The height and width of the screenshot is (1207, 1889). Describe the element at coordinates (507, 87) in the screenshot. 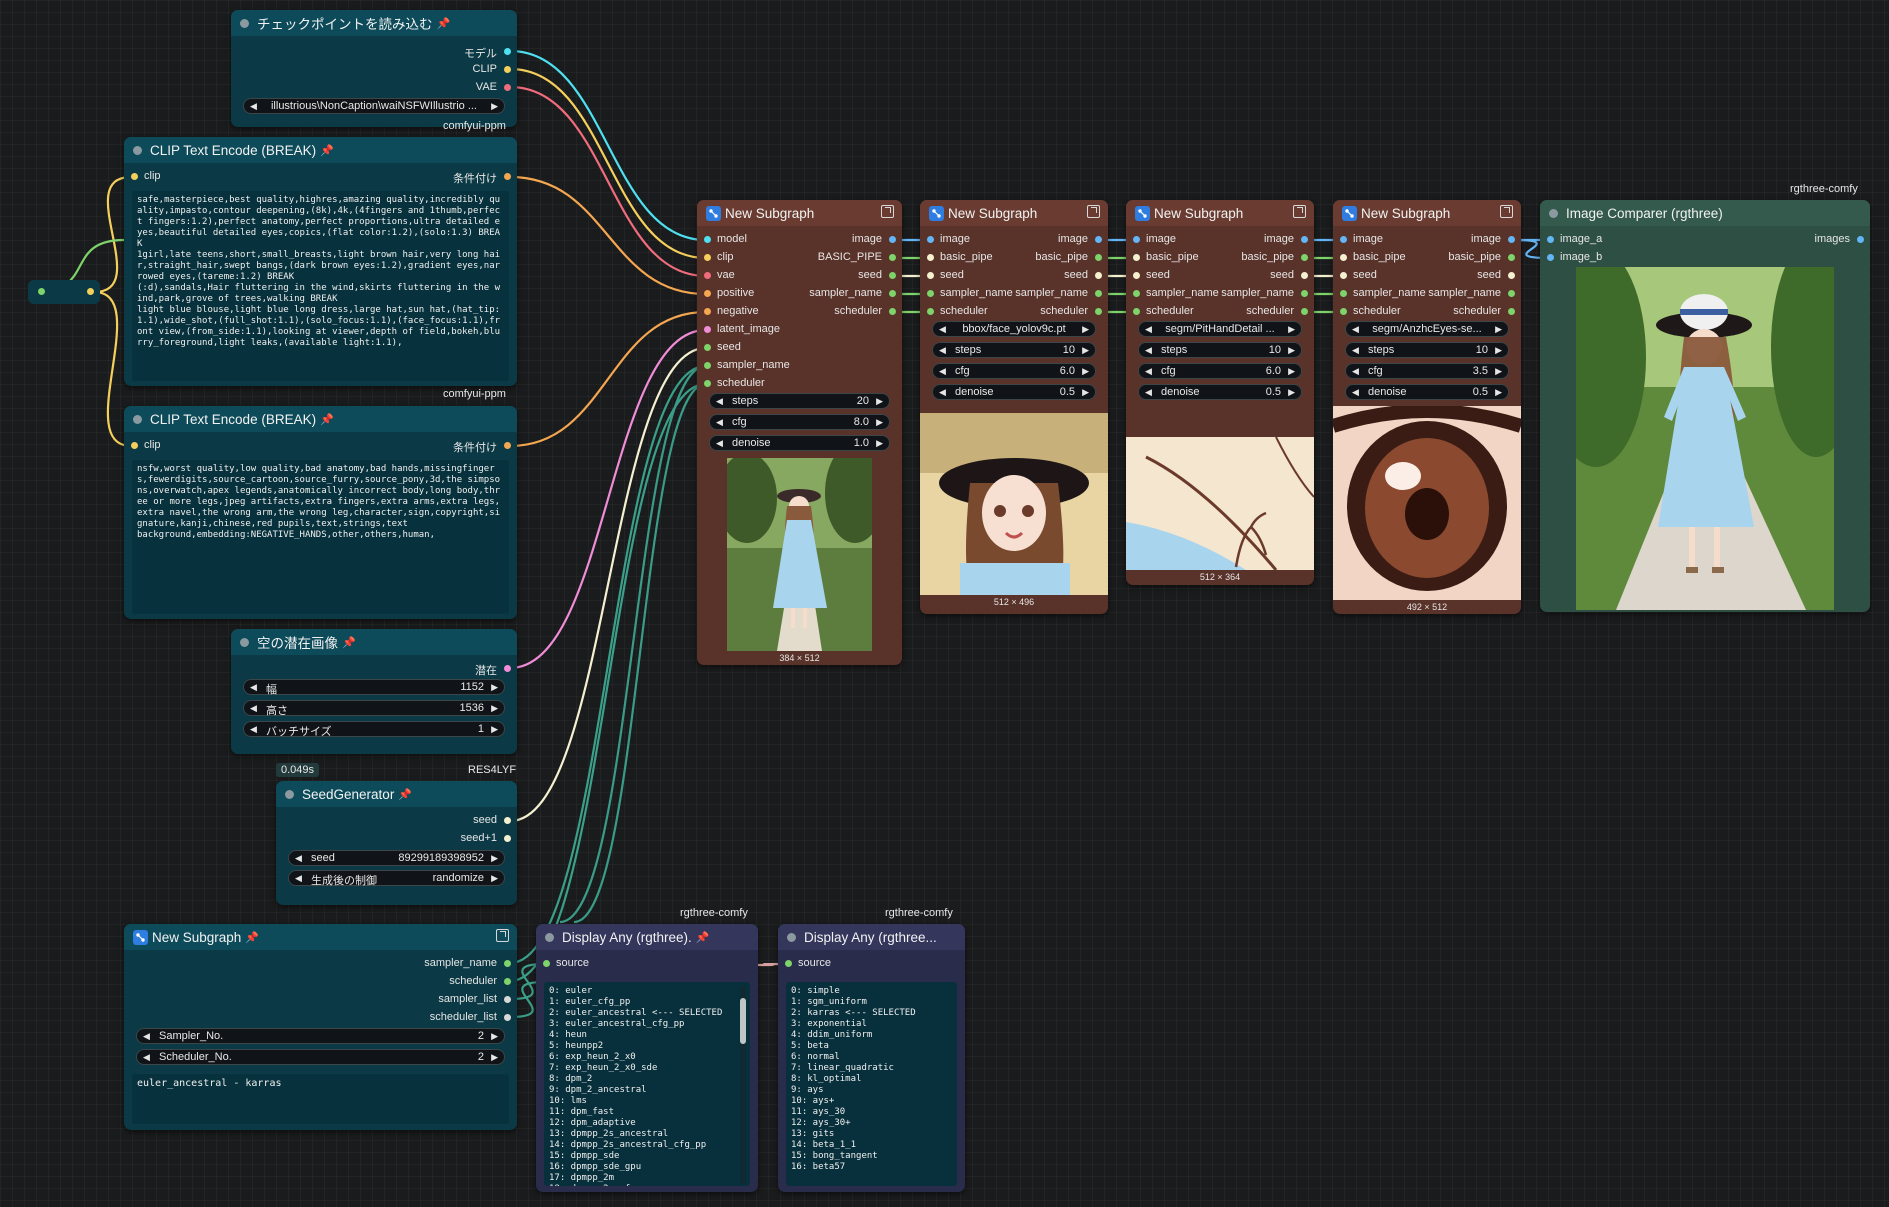

I see `output-slot-vae` at that location.